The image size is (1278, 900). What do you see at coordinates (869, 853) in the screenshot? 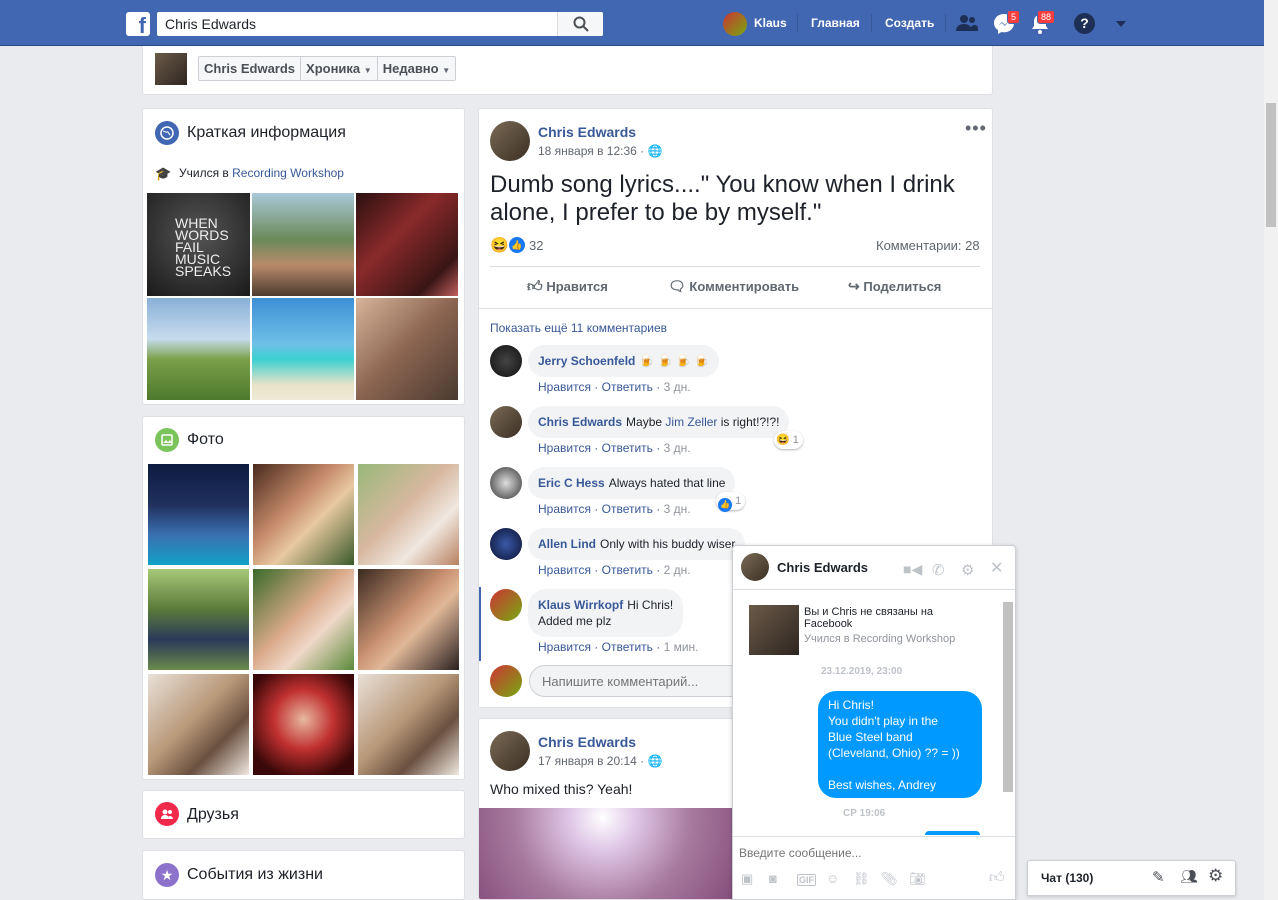
I see `chat-message-input` at bounding box center [869, 853].